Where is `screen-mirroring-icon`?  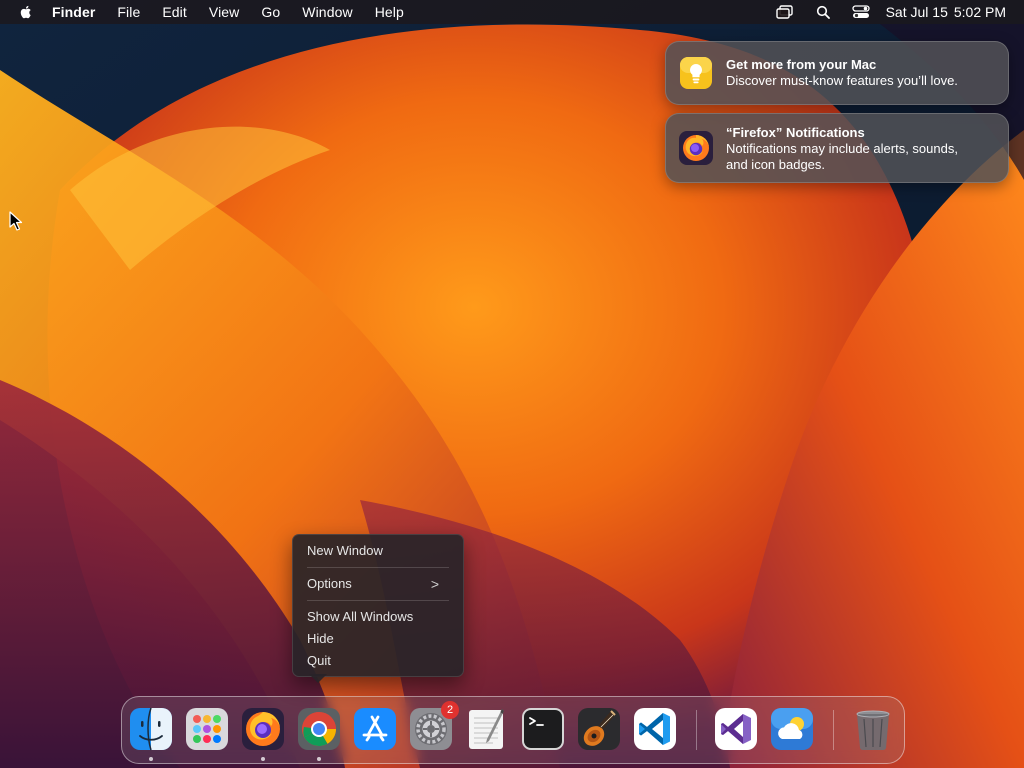
screen-mirroring-icon is located at coordinates (784, 12).